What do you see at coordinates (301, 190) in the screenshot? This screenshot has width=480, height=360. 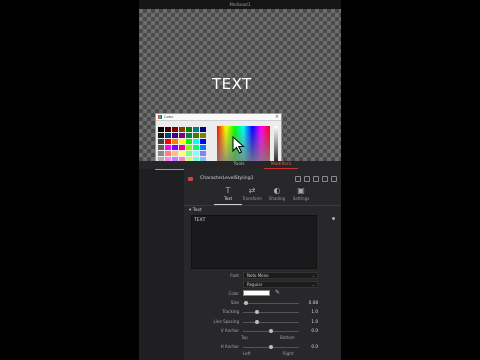 I see `settings-icon: ▣` at bounding box center [301, 190].